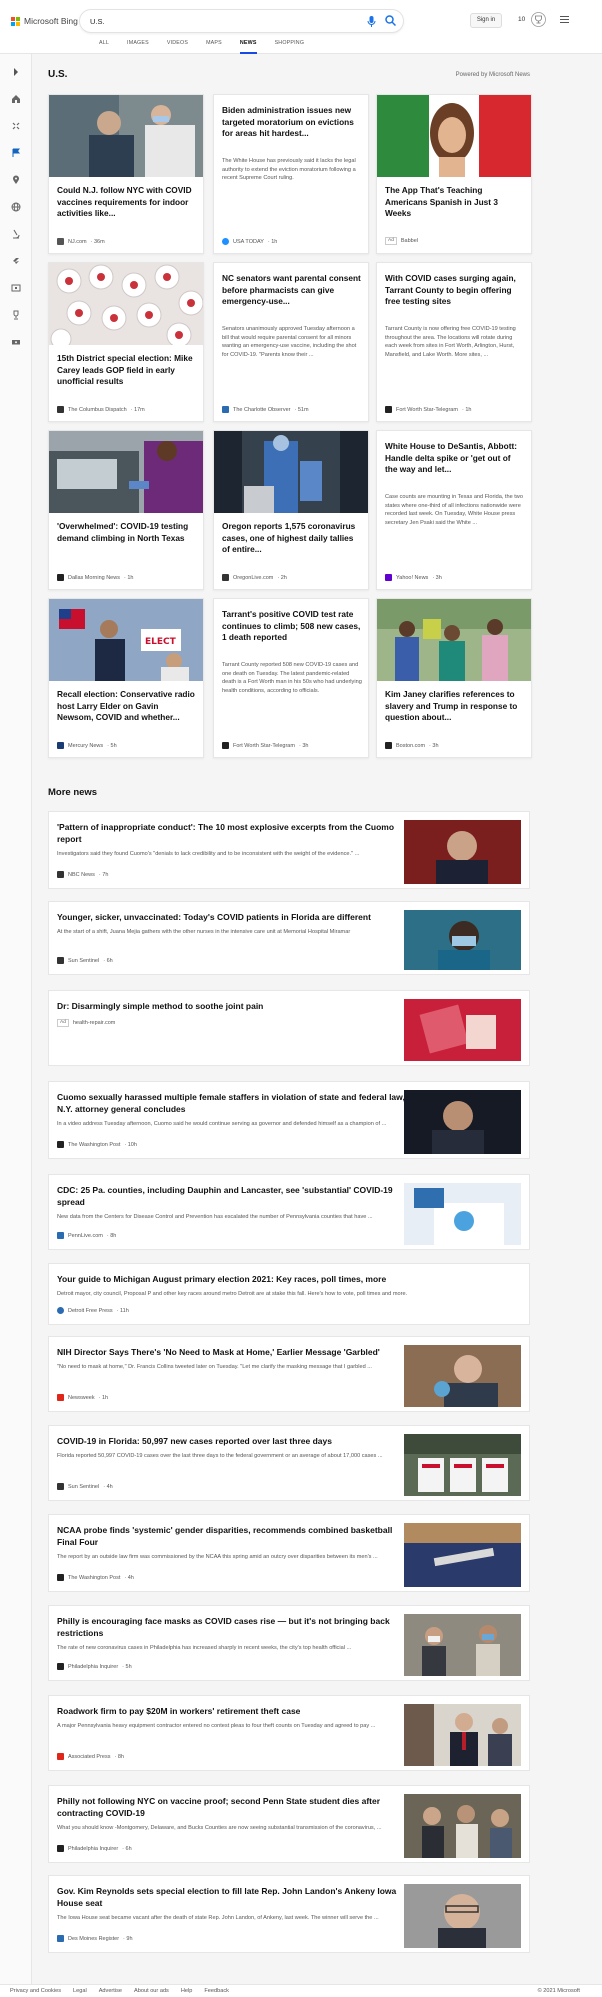  I want to click on home-icon, so click(16, 99).